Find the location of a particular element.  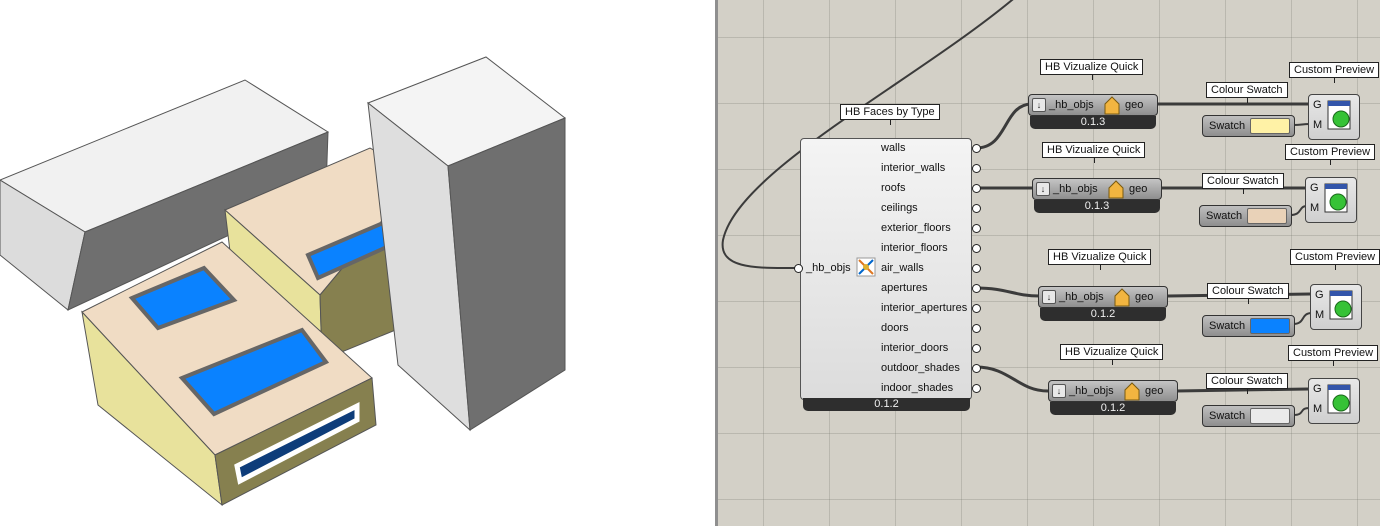

output-air-walls: air_walls is located at coordinates (902, 268).